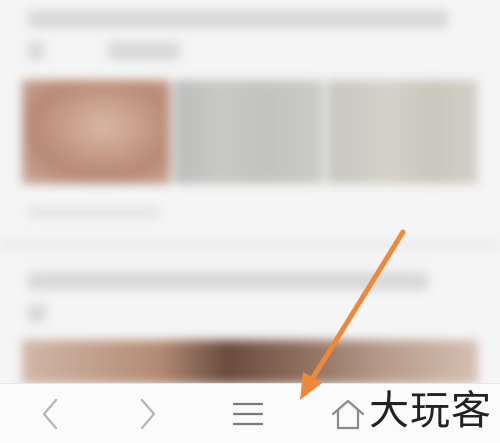  Describe the element at coordinates (250, 245) in the screenshot. I see `feed-divider` at that location.